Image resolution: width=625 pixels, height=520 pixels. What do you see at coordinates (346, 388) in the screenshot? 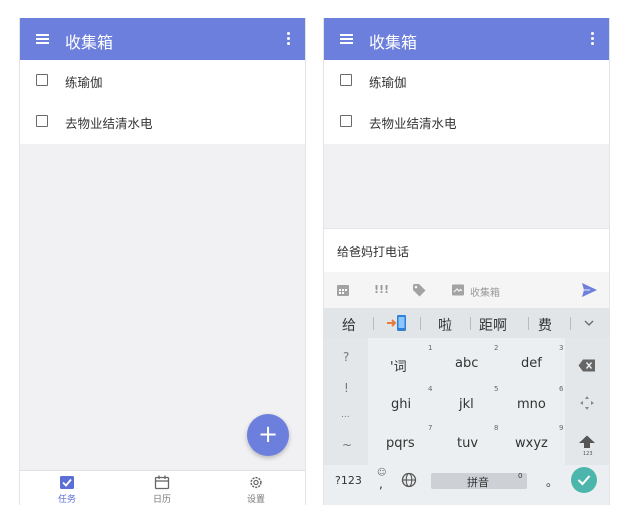
I see `symbol-key: !` at bounding box center [346, 388].